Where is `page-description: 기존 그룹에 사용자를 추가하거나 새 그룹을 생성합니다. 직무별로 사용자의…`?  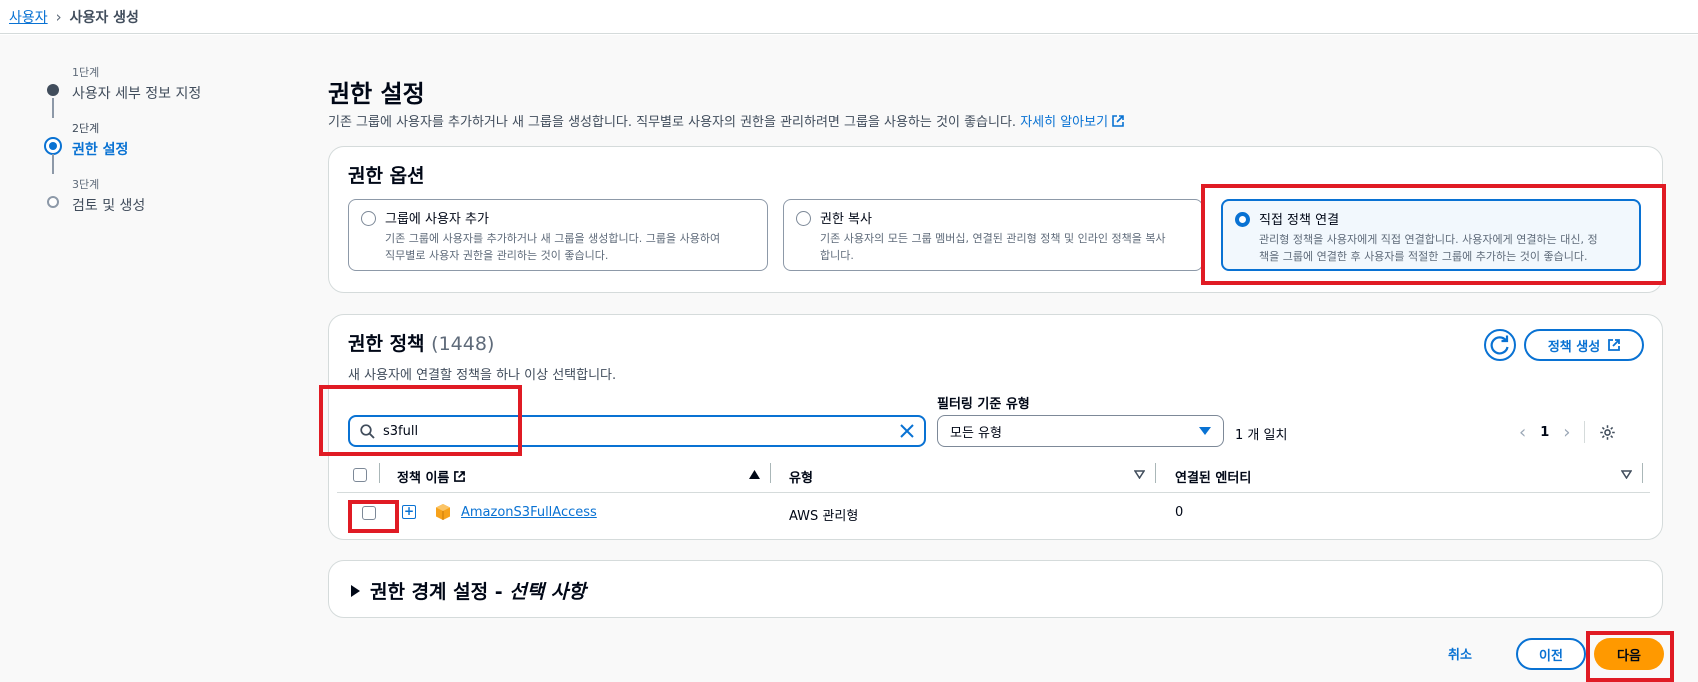
page-description: 기존 그룹에 사용자를 추가하거나 새 그룹을 생성합니다. 직무별로 사용자의… is located at coordinates (726, 120).